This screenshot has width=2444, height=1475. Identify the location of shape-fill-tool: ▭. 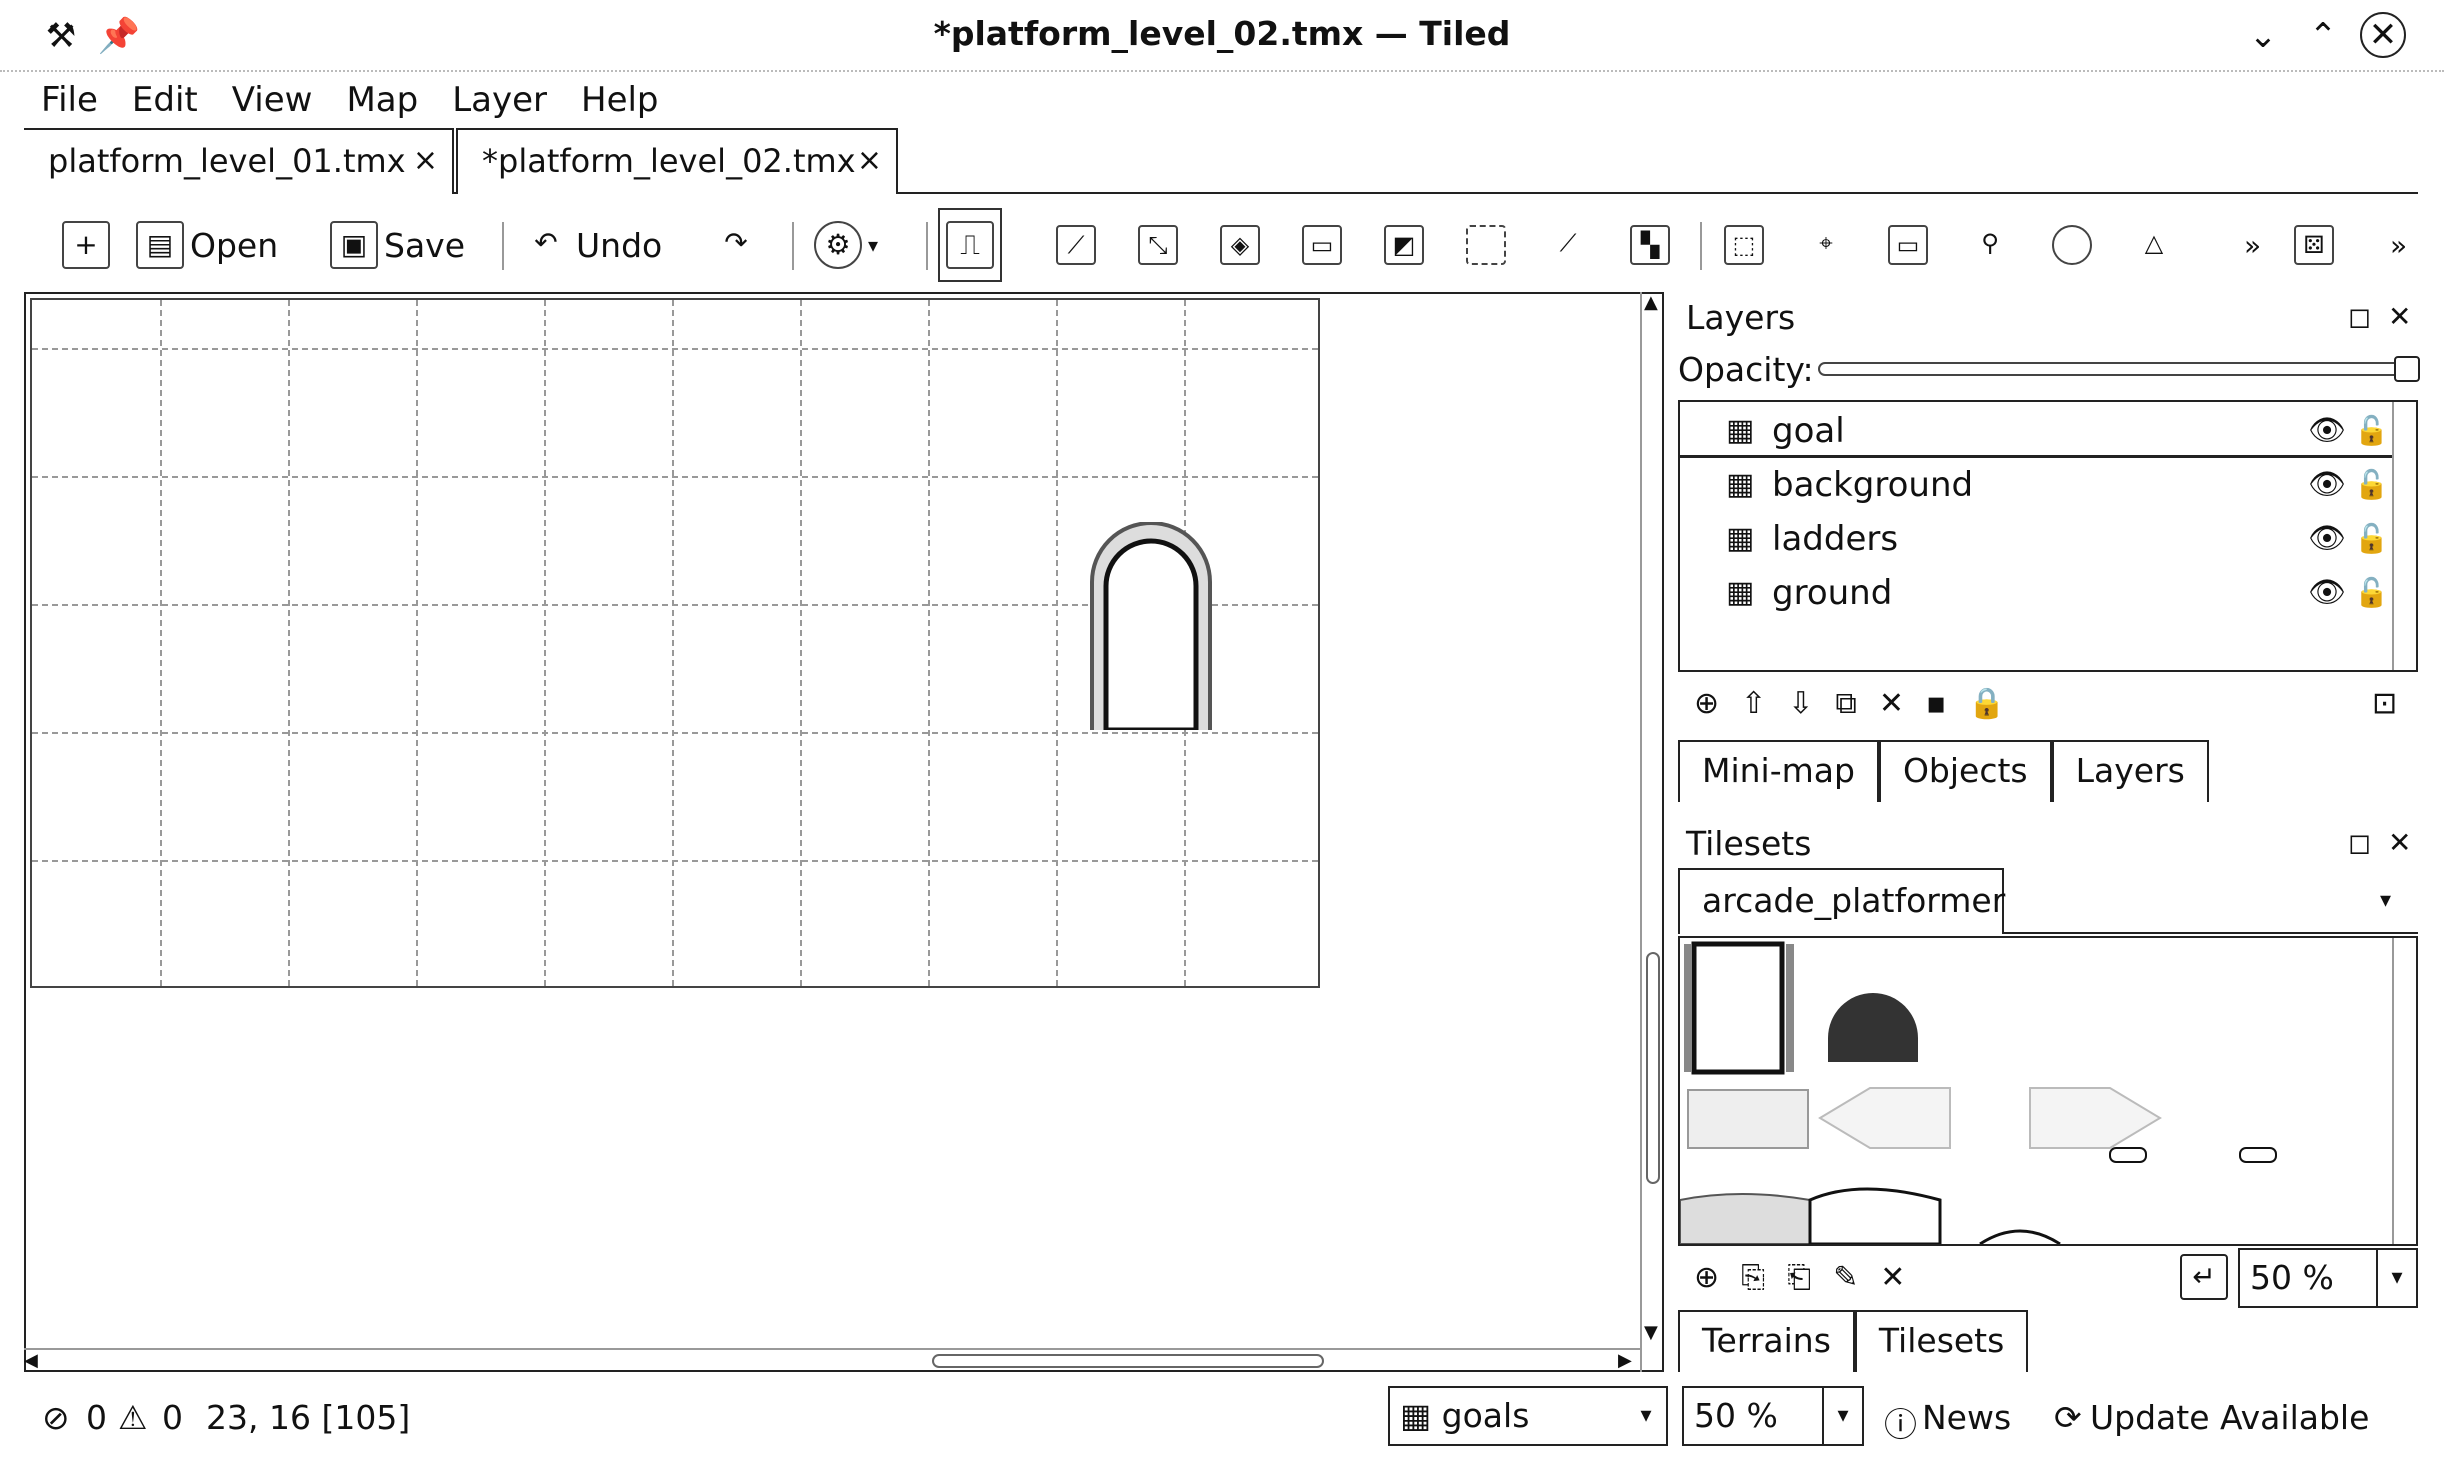
(1322, 245).